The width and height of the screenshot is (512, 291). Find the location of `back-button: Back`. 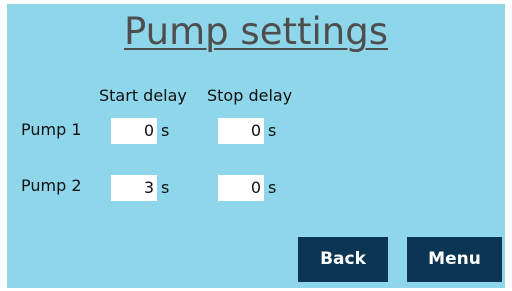

back-button: Back is located at coordinates (343, 259).